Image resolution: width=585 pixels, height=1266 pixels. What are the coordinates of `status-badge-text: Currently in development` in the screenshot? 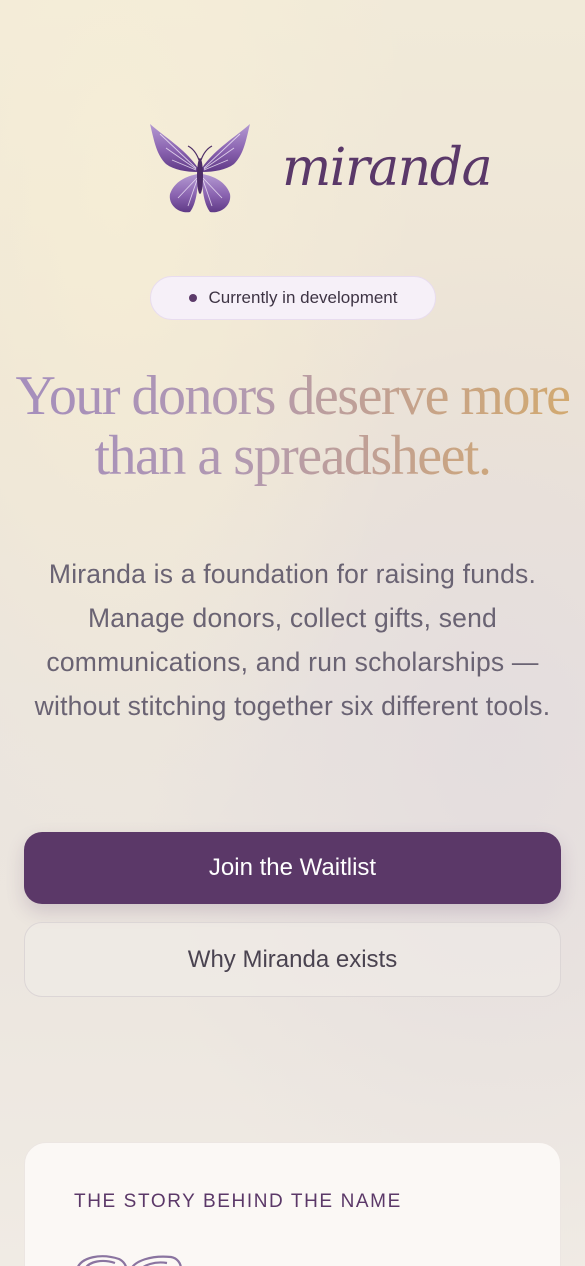 It's located at (303, 297).